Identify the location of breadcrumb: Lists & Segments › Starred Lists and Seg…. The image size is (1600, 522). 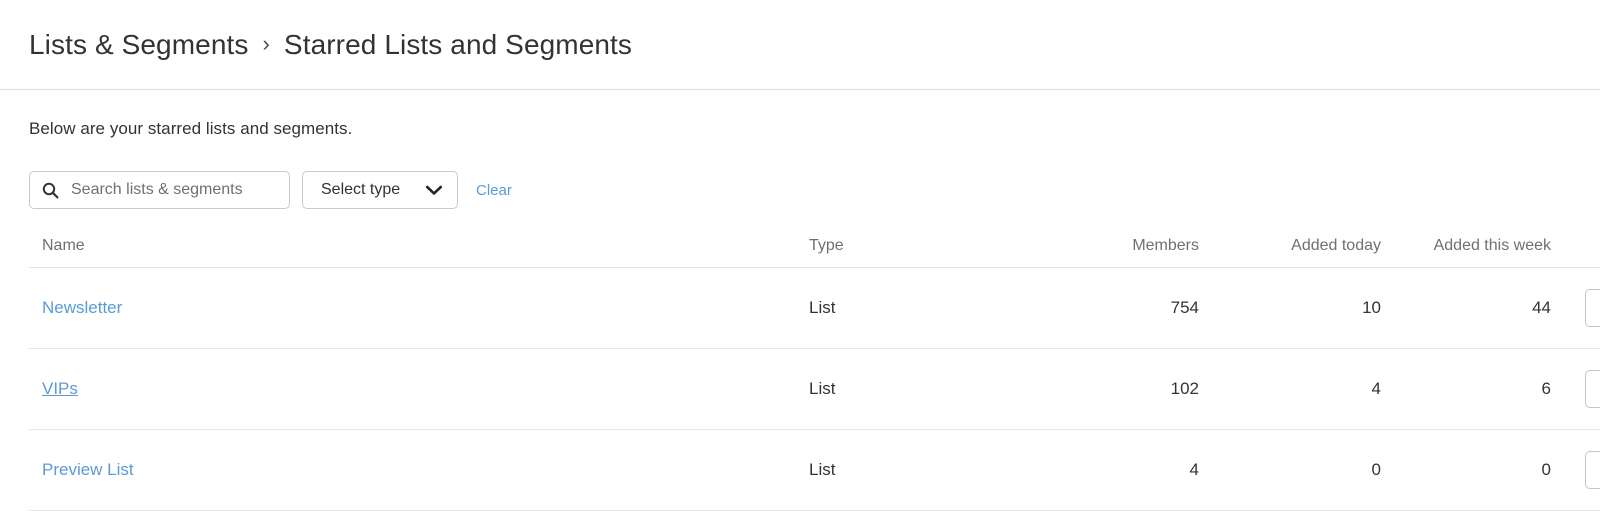
(330, 45).